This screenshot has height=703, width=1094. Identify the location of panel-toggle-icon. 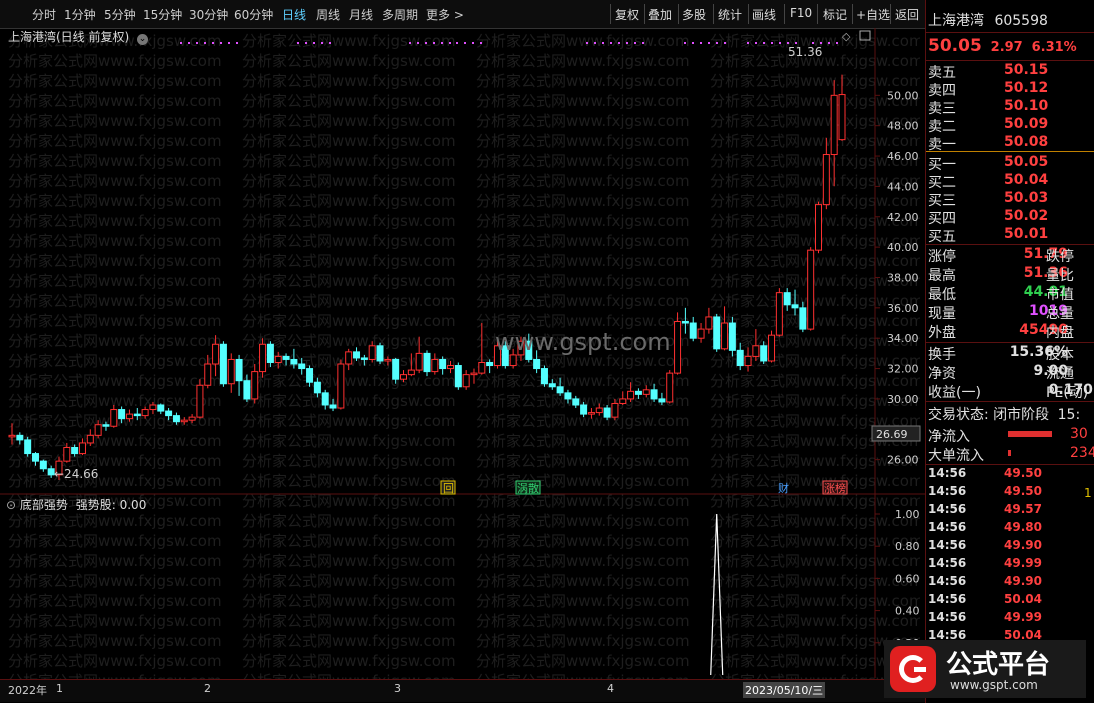
(865, 35).